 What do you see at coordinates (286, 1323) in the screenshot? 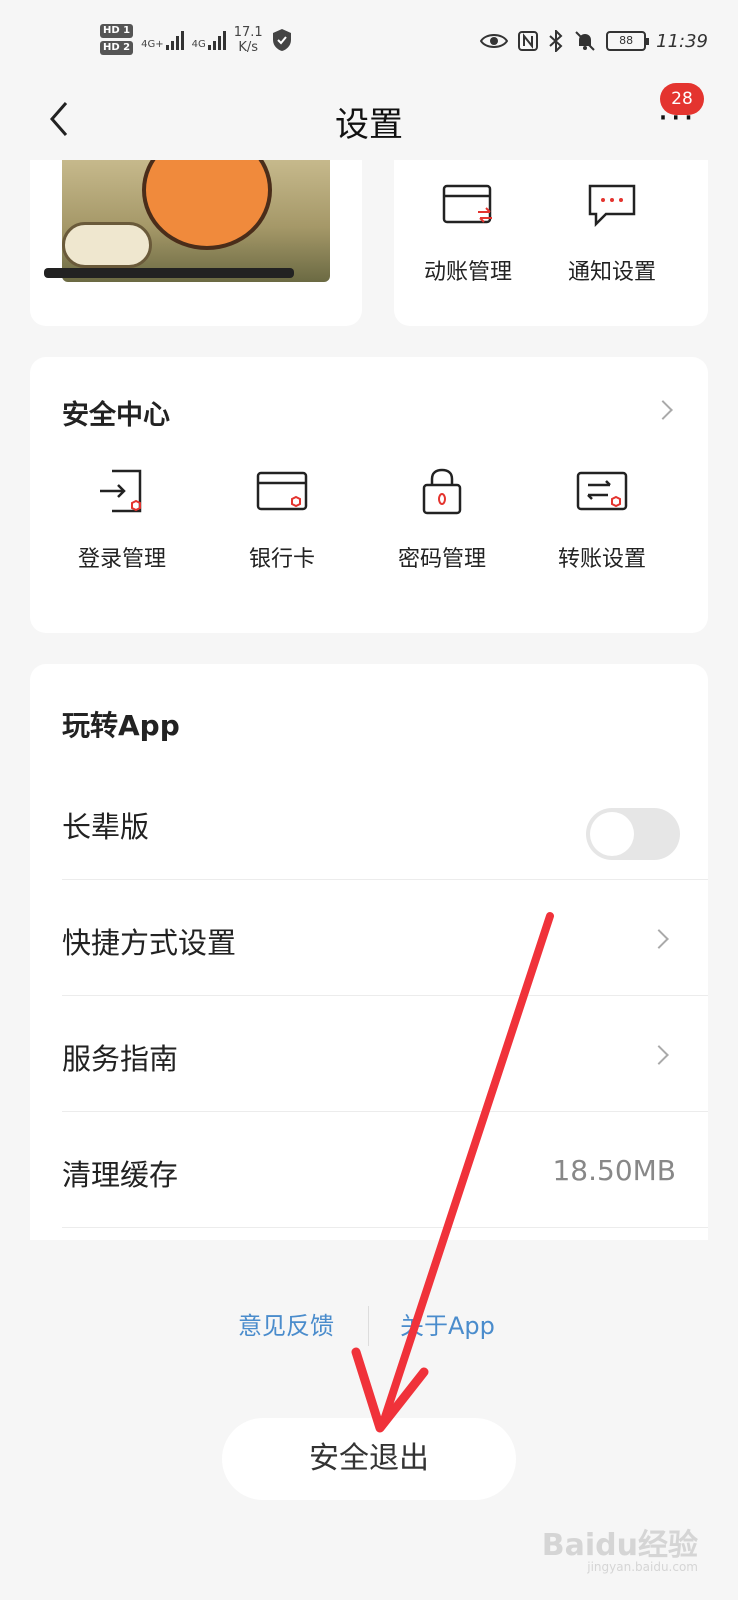
I see `feedback-link: 意见反馈` at bounding box center [286, 1323].